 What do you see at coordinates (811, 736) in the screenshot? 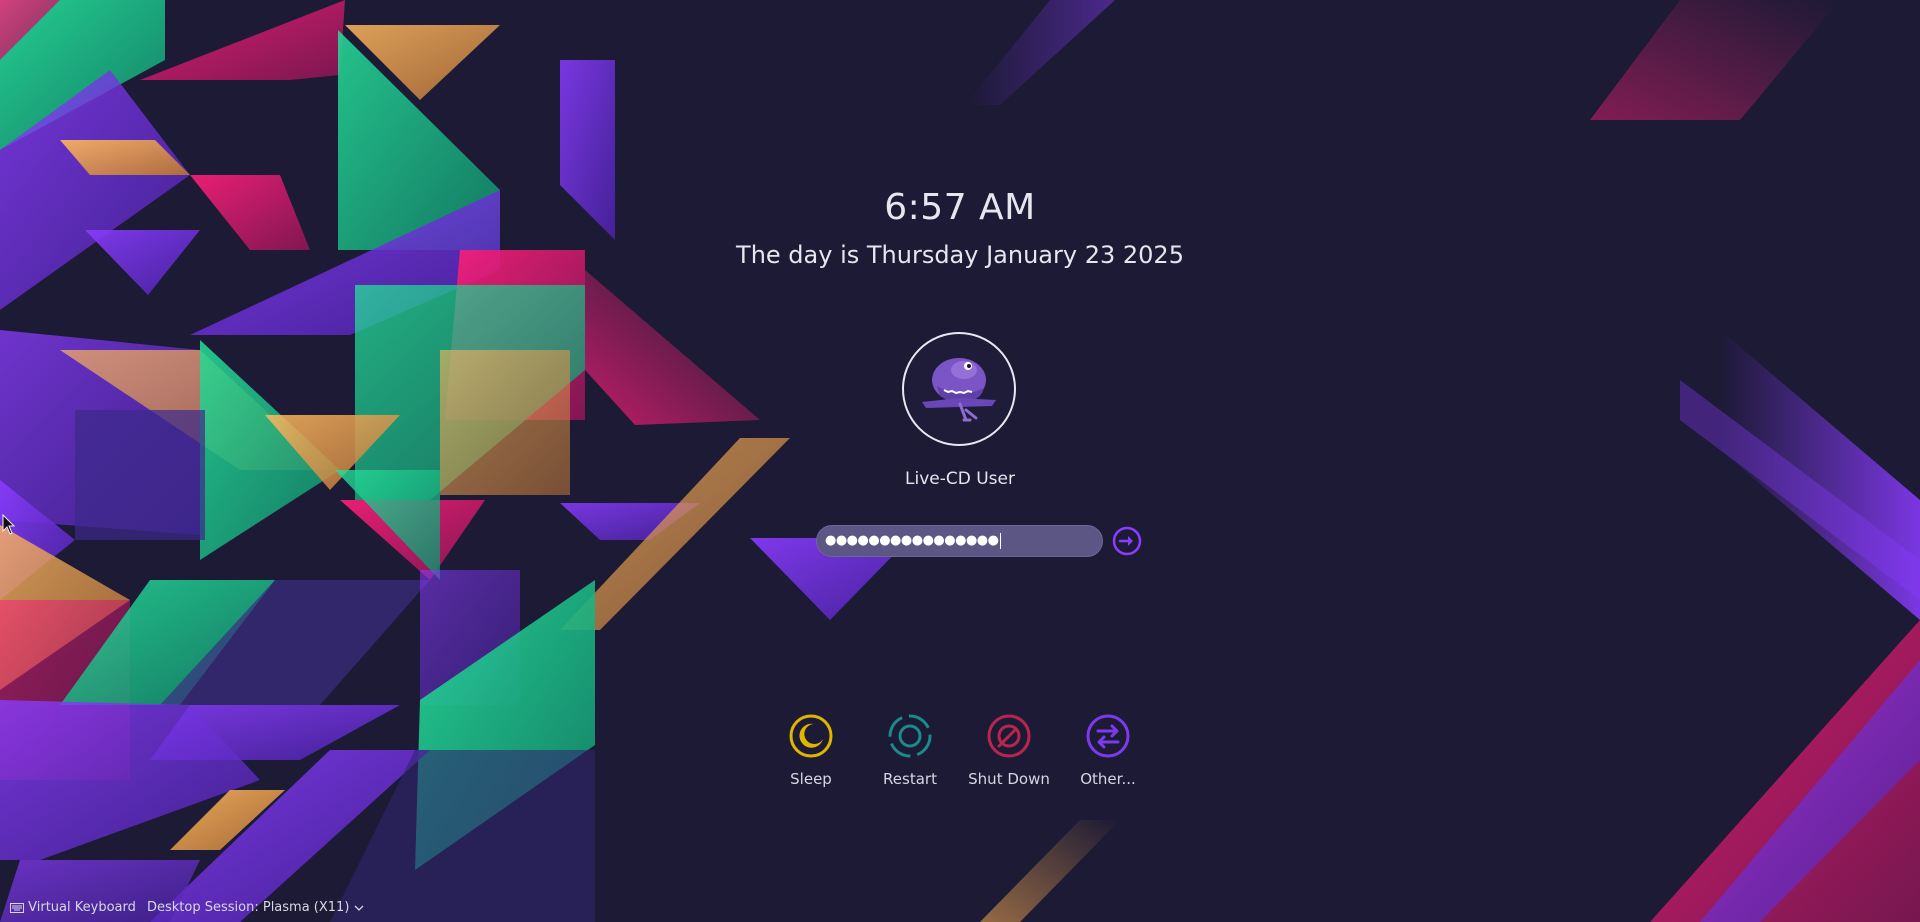
I see `sleep-moon-icon` at bounding box center [811, 736].